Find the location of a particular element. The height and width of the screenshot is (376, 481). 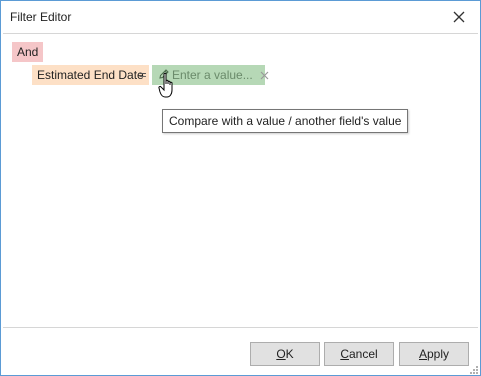

ok-mnemonic: O is located at coordinates (281, 354).